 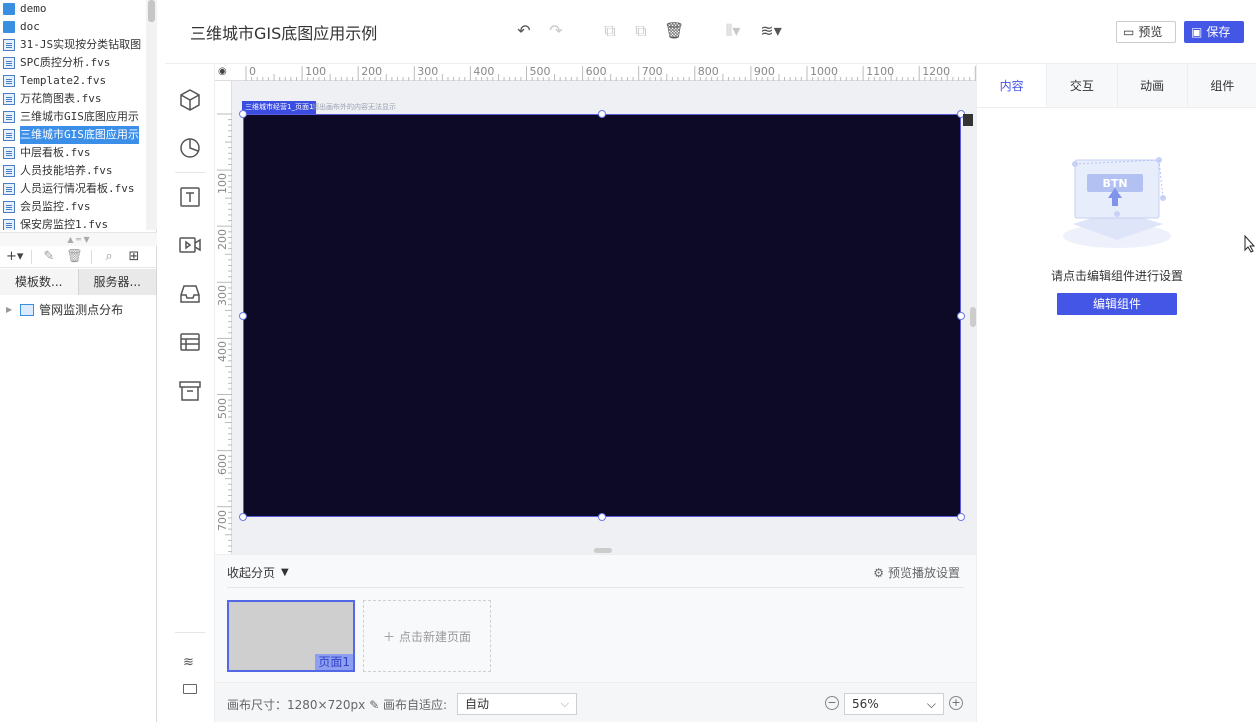 I want to click on copy-icon: ⧉, so click(x=610, y=31).